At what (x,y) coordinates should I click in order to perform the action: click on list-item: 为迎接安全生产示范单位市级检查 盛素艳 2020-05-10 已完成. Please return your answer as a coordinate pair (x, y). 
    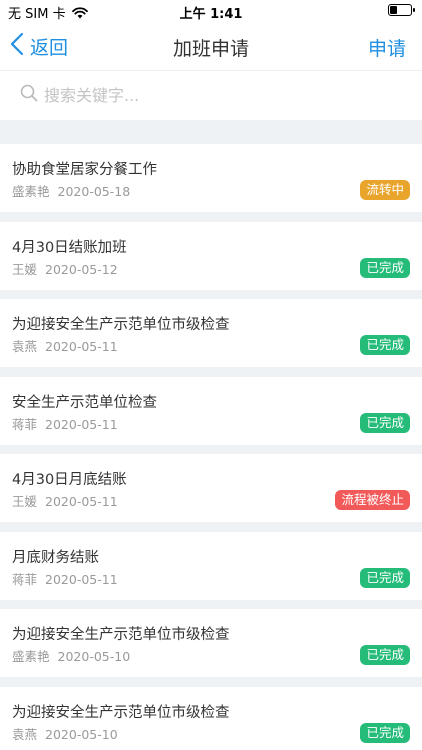
    Looking at the image, I should click on (211, 643).